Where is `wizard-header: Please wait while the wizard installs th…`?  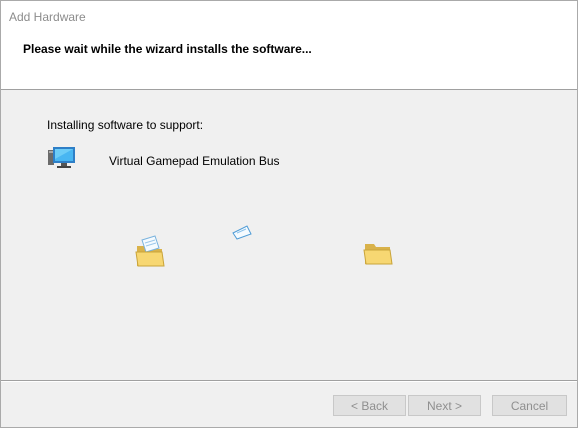 wizard-header: Please wait while the wizard installs th… is located at coordinates (289, 60).